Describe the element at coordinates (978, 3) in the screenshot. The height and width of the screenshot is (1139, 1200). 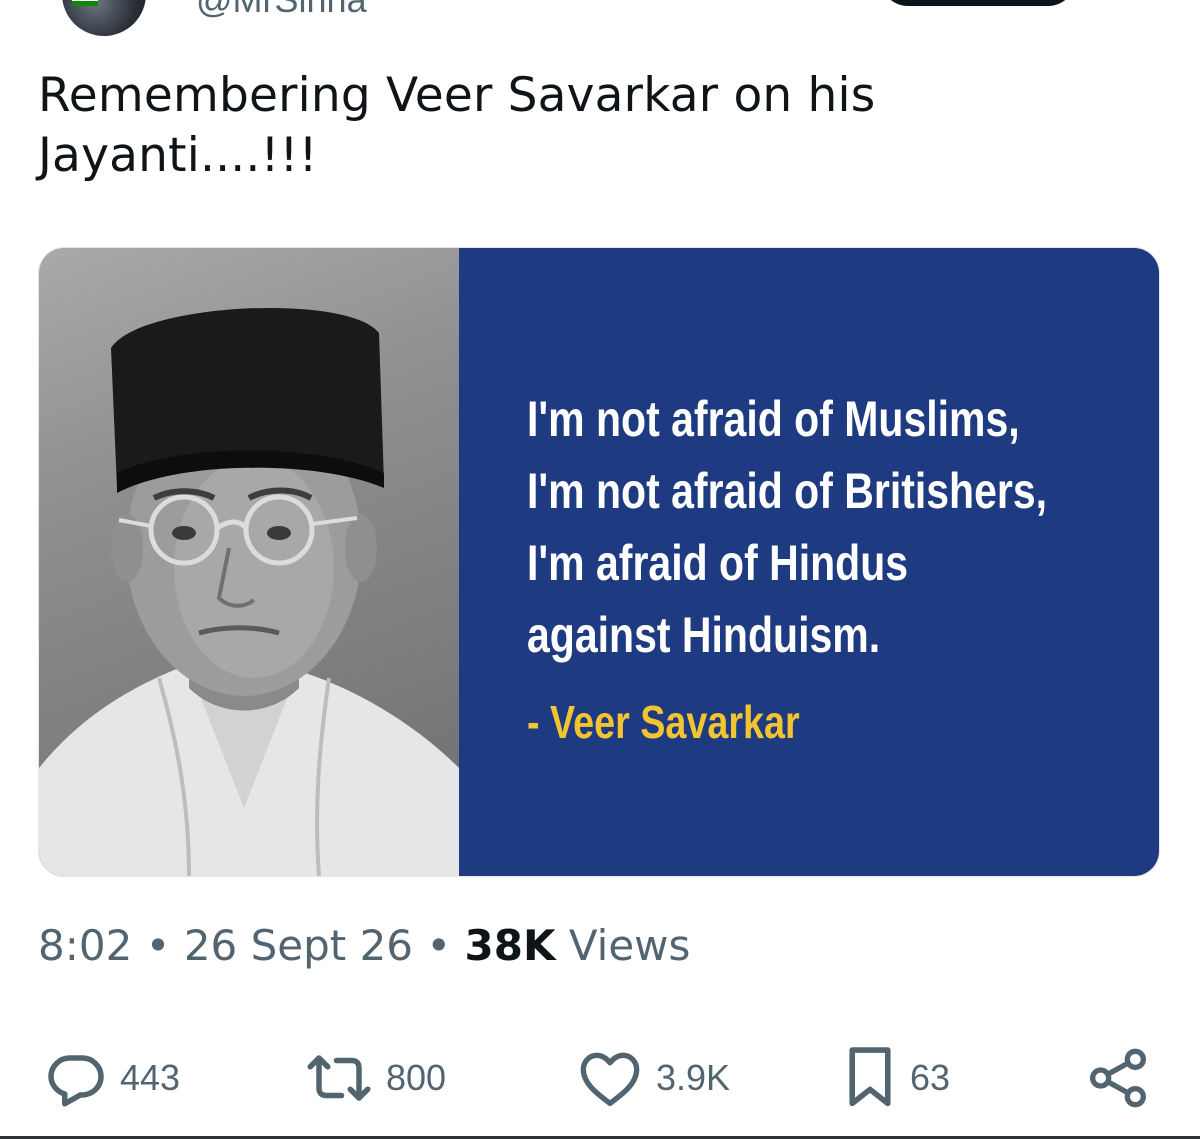
I see `follow-button` at that location.